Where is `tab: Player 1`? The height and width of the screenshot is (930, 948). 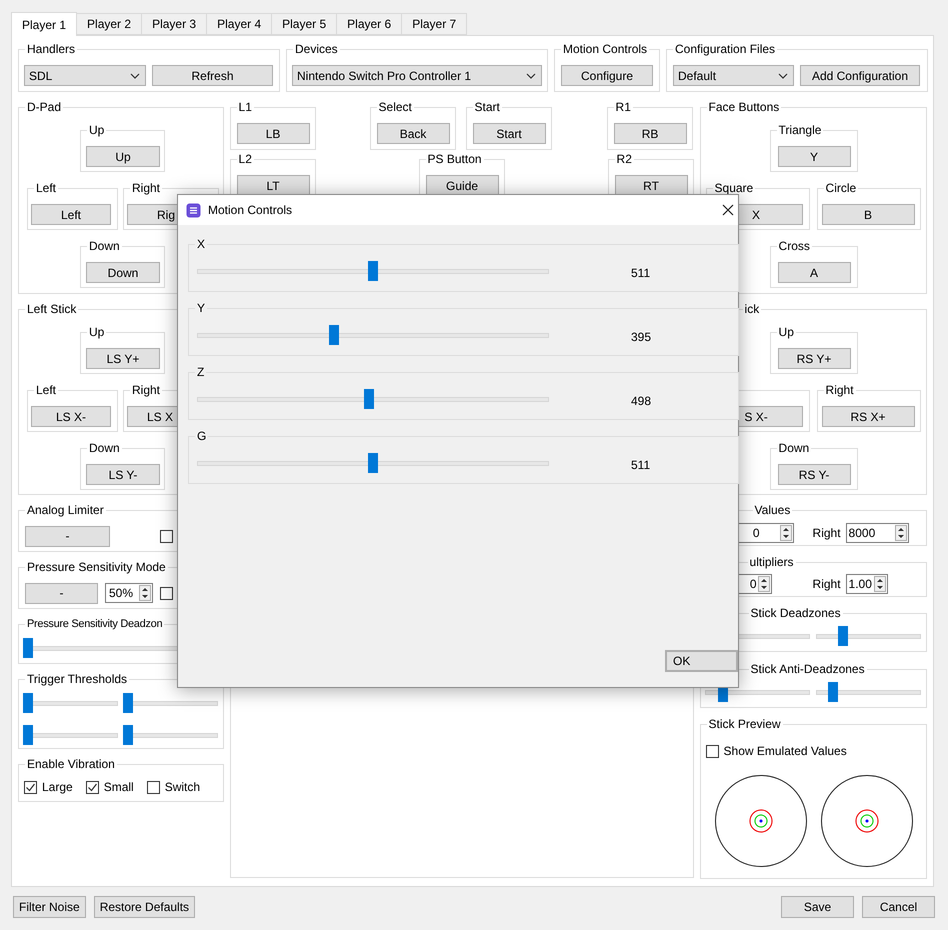 tab: Player 1 is located at coordinates (44, 24).